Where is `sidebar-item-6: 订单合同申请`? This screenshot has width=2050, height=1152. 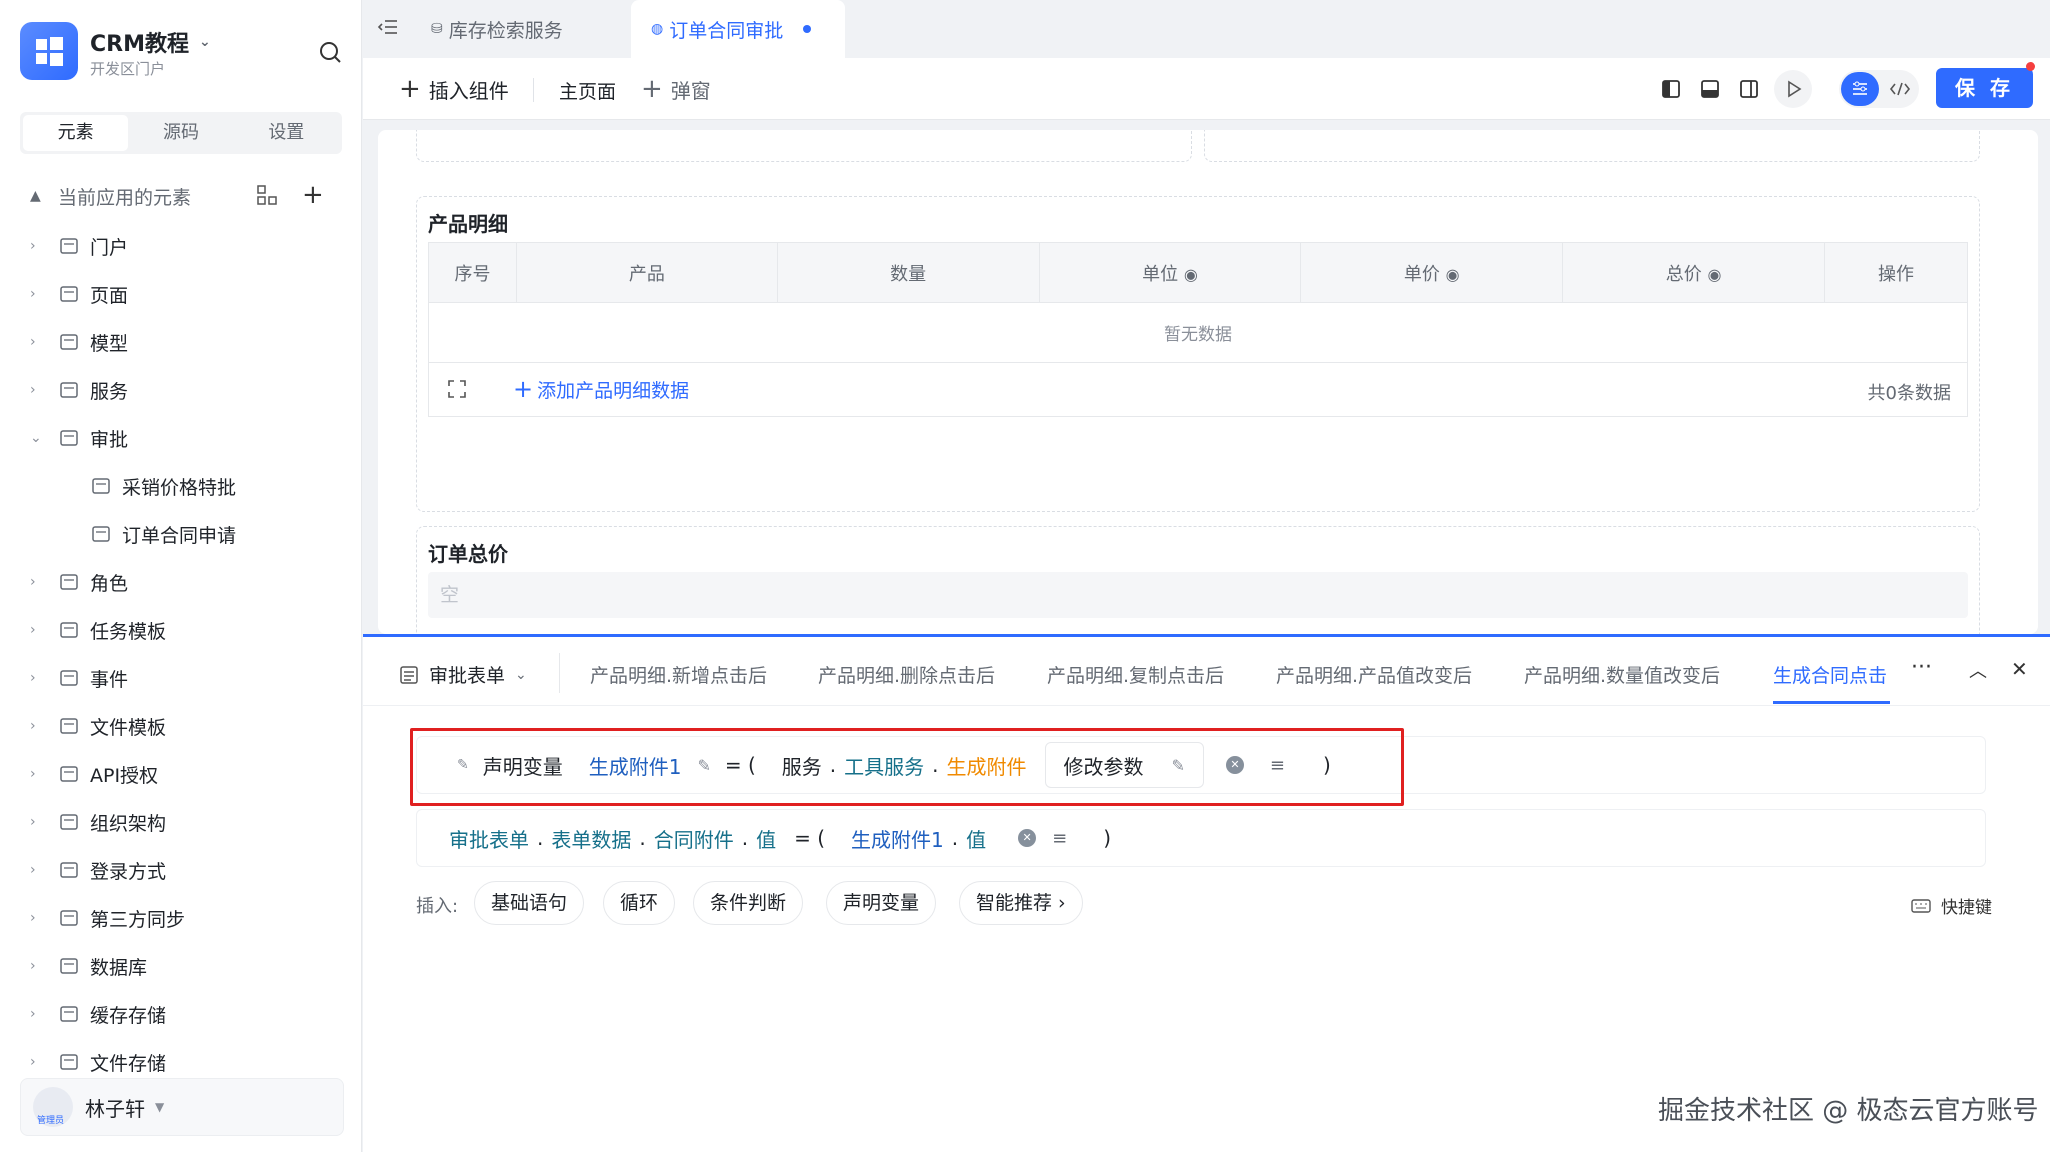 sidebar-item-6: 订单合同申请 is located at coordinates (235, 534).